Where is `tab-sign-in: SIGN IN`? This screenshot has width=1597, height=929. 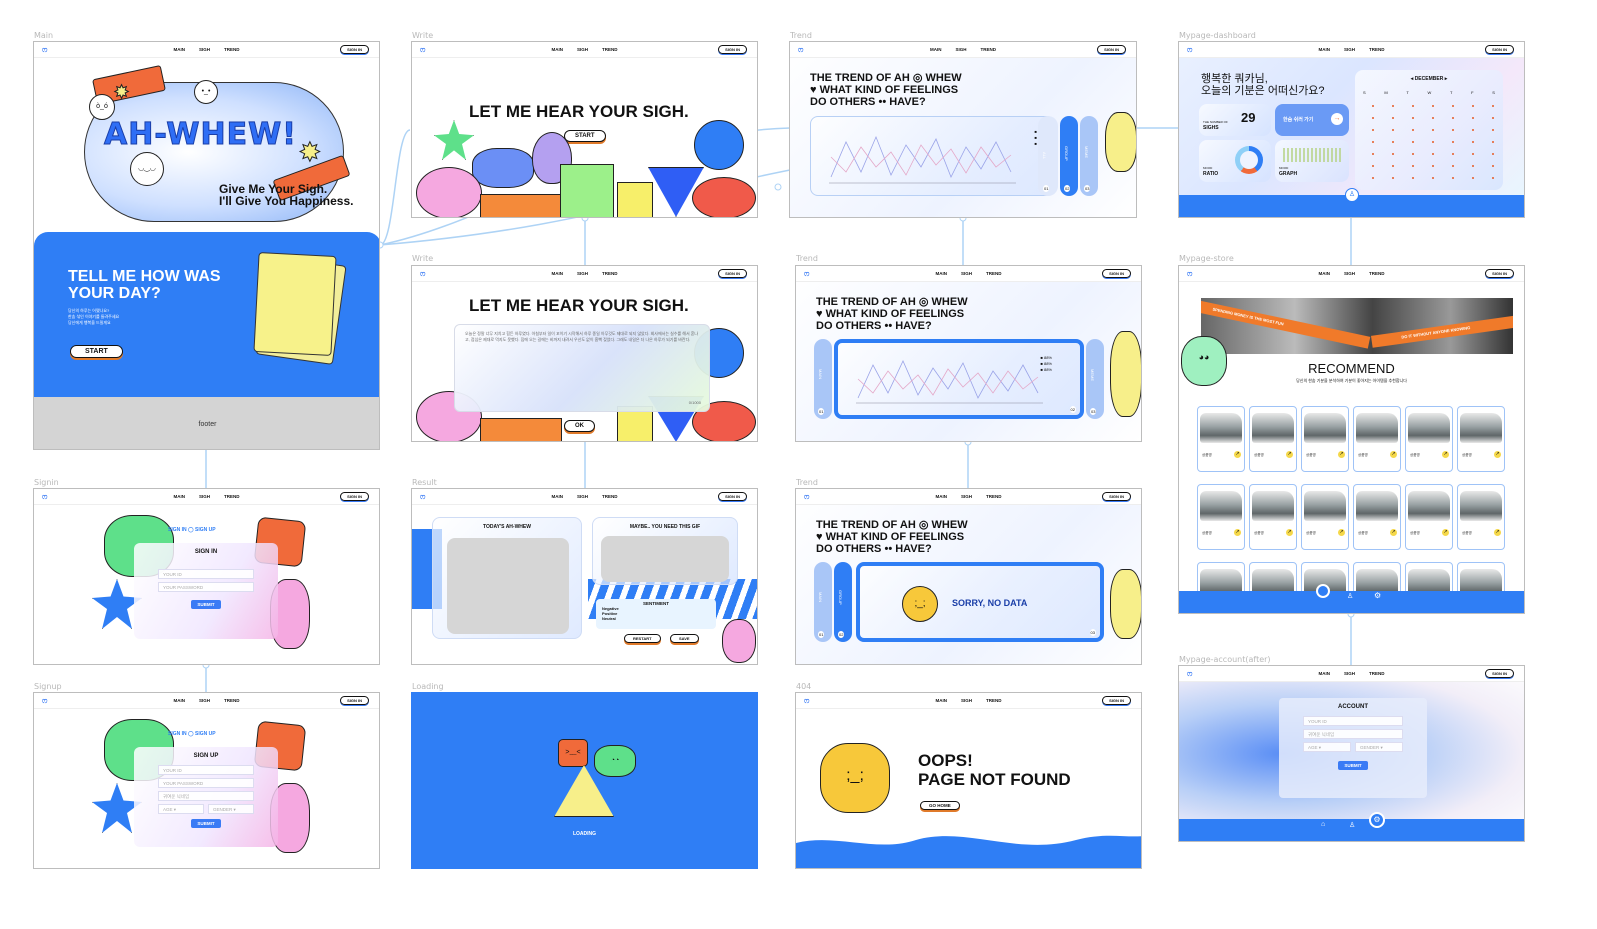 tab-sign-in: SIGN IN is located at coordinates (177, 734).